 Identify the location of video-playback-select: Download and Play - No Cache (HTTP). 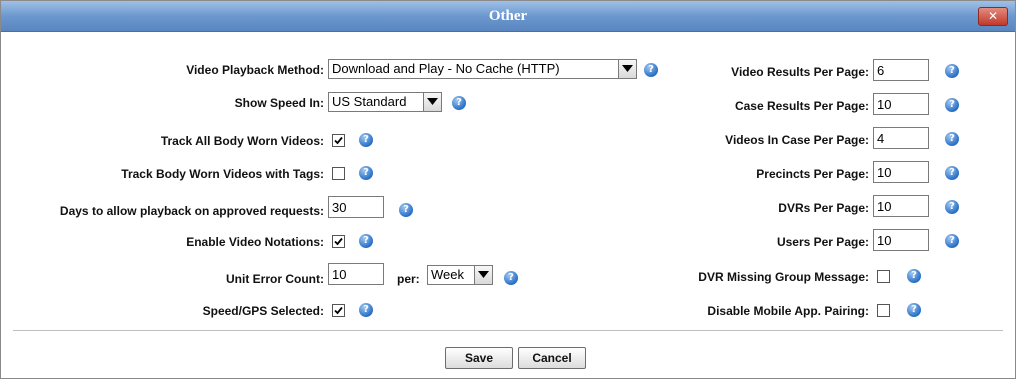
(482, 69).